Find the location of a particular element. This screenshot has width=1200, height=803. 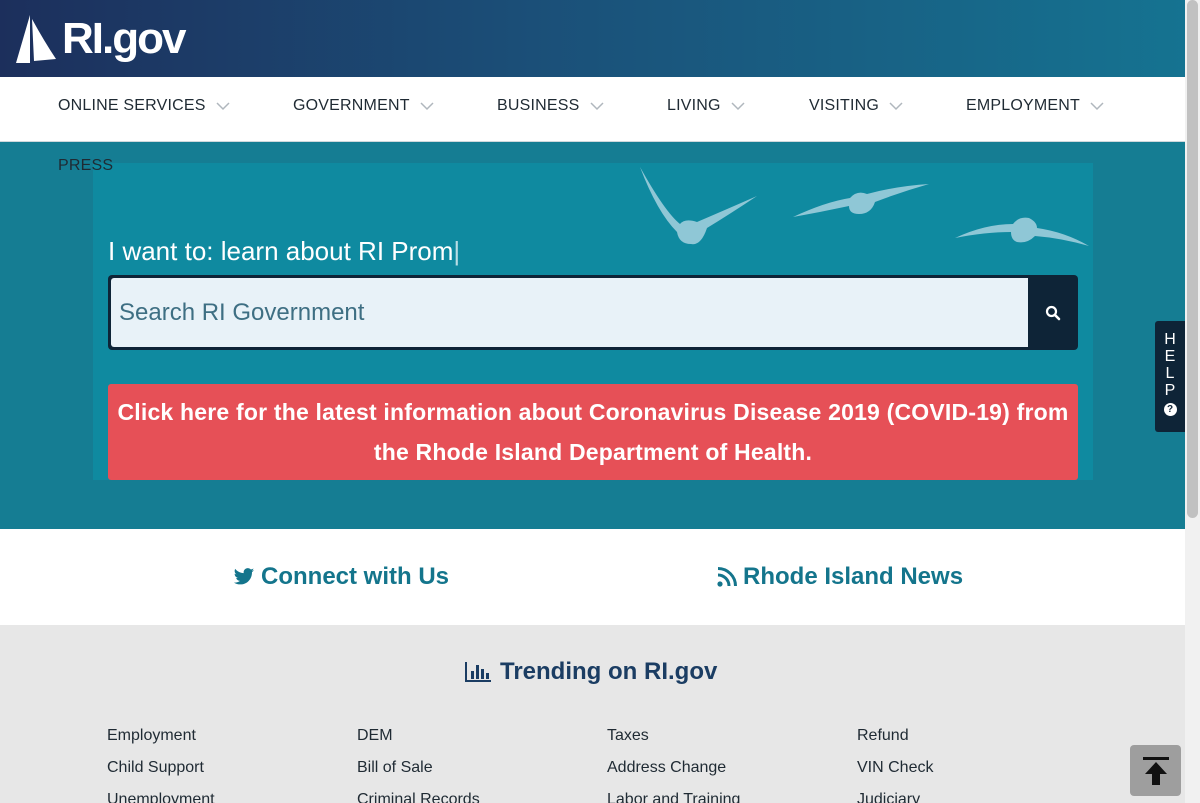

question-circle-icon: ? is located at coordinates (1170, 409).